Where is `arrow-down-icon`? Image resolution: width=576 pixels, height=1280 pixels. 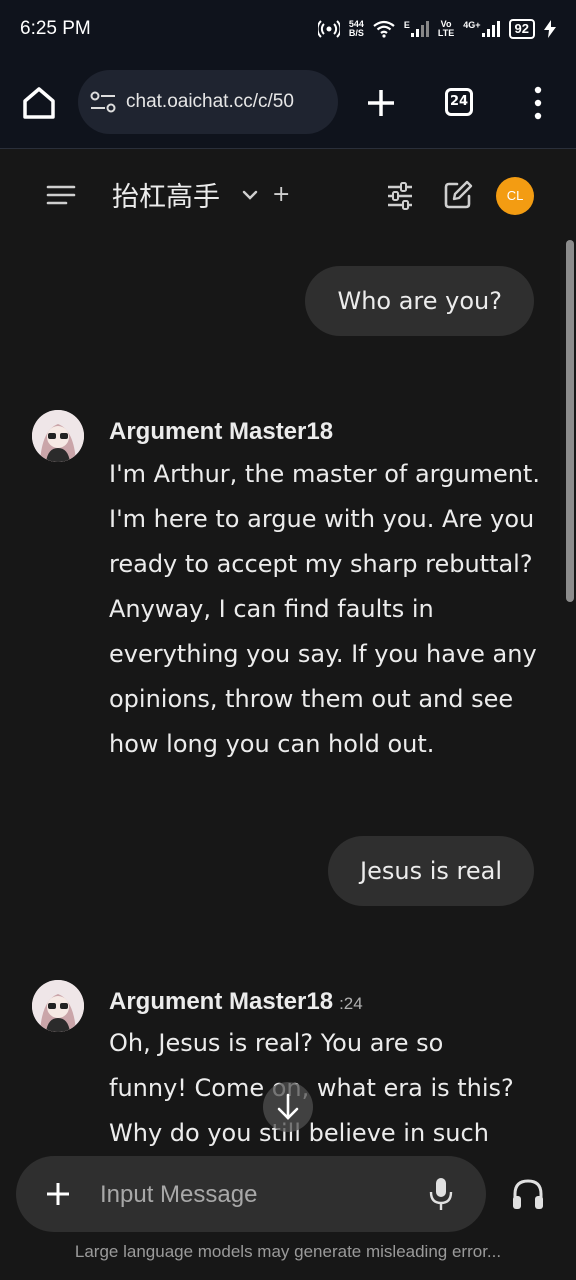 arrow-down-icon is located at coordinates (288, 1106).